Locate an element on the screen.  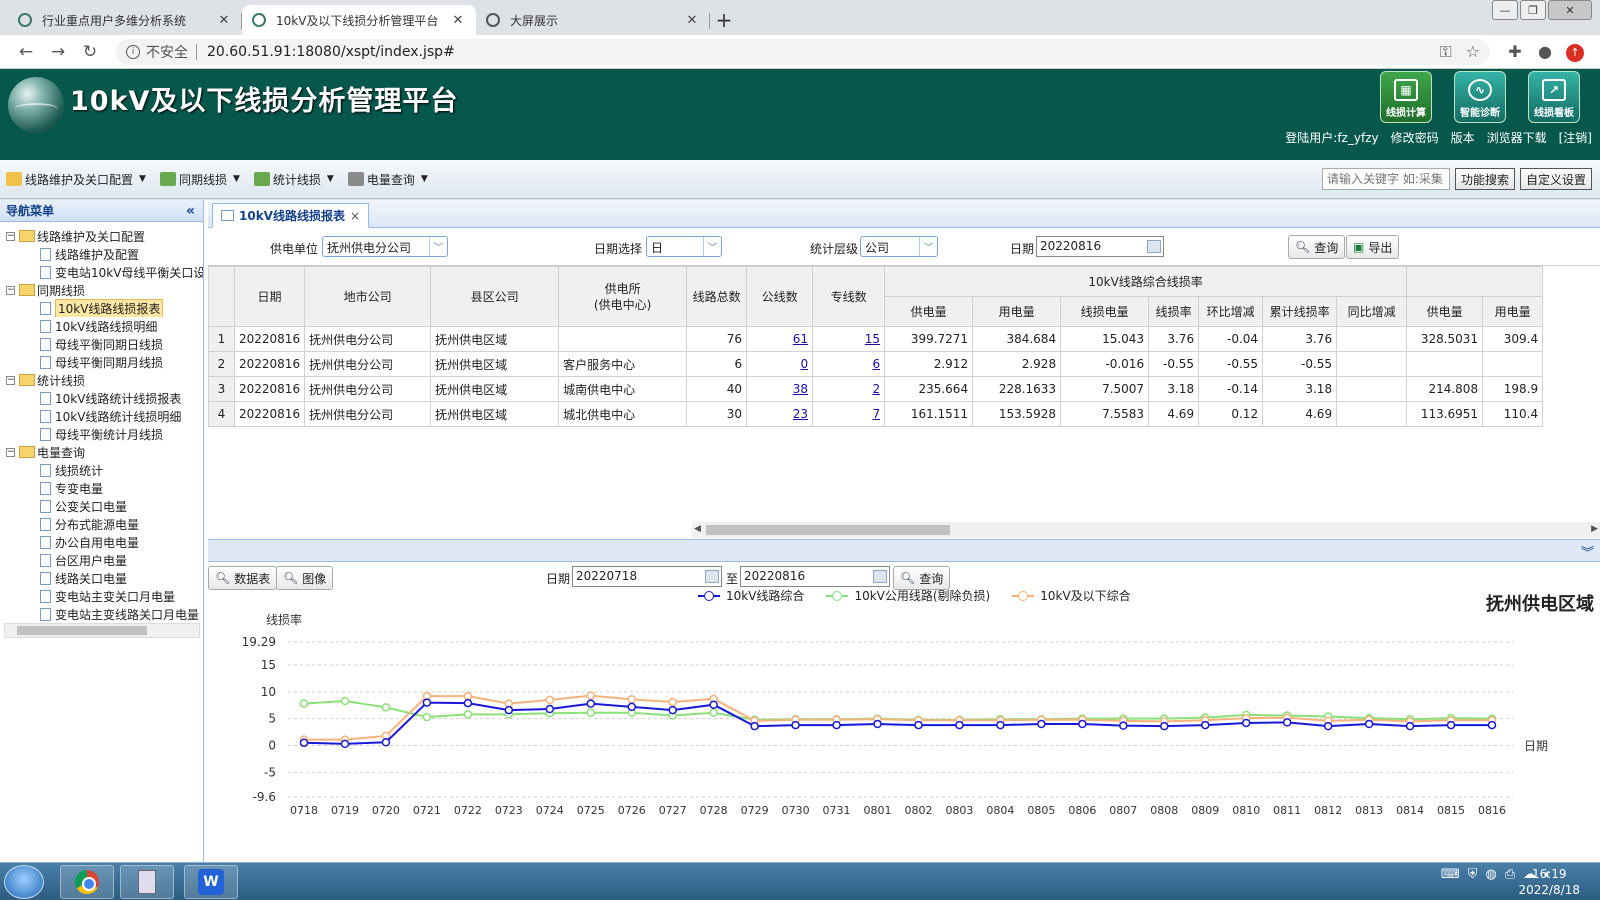
tree-item: 变电站主变关口月电量 is located at coordinates (104, 596).